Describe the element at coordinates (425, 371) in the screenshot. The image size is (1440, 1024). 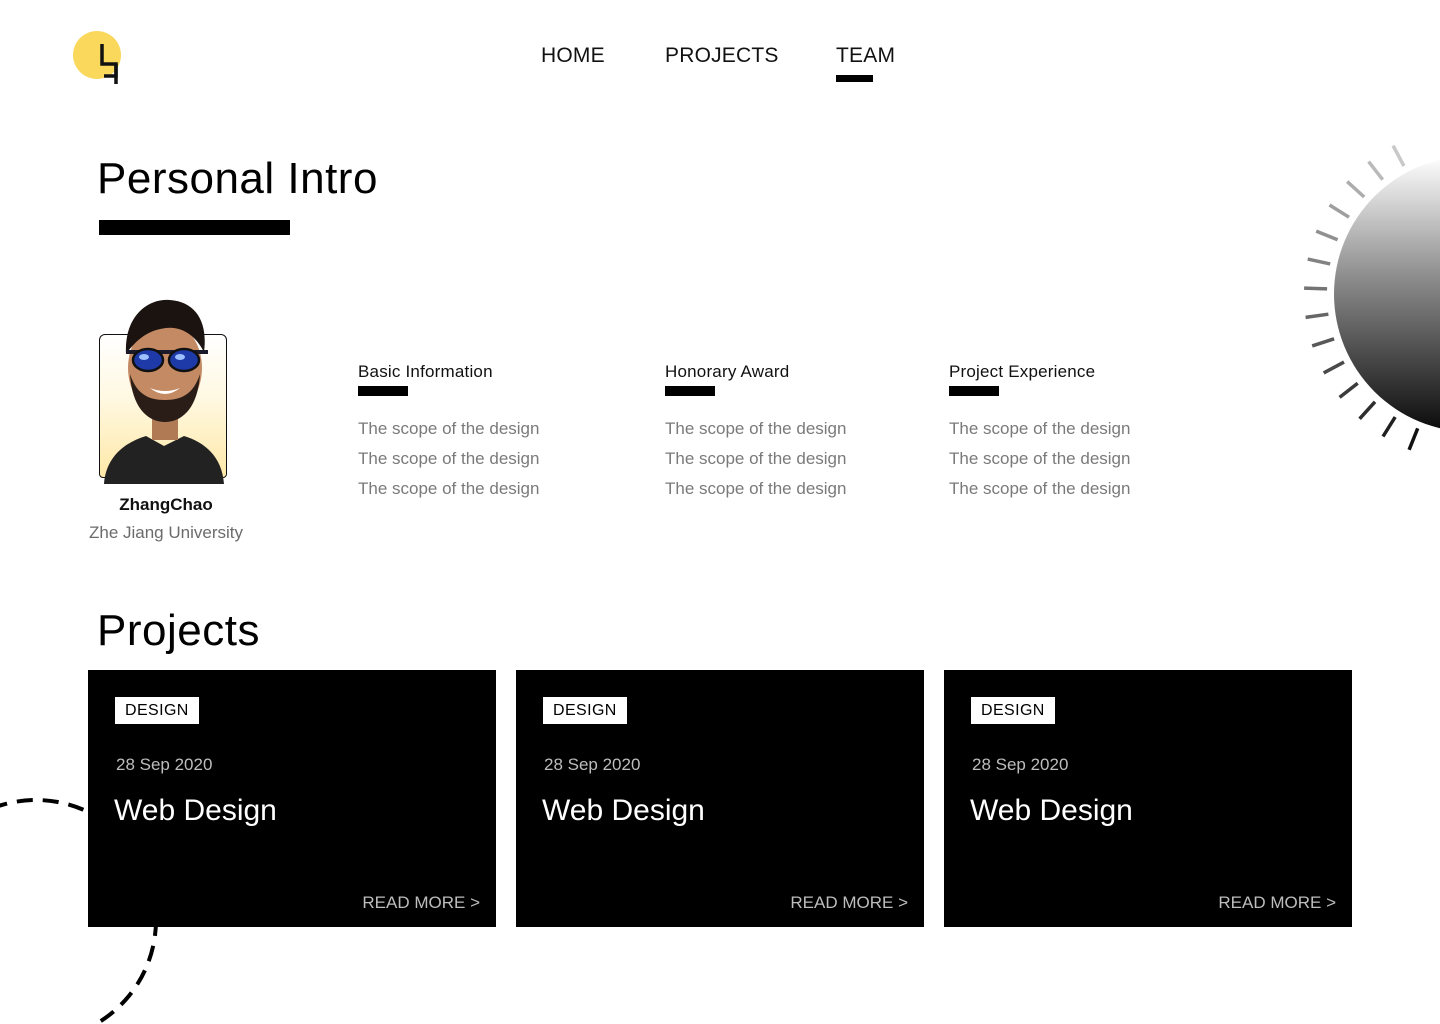
I see `column-title: Basic Information` at that location.